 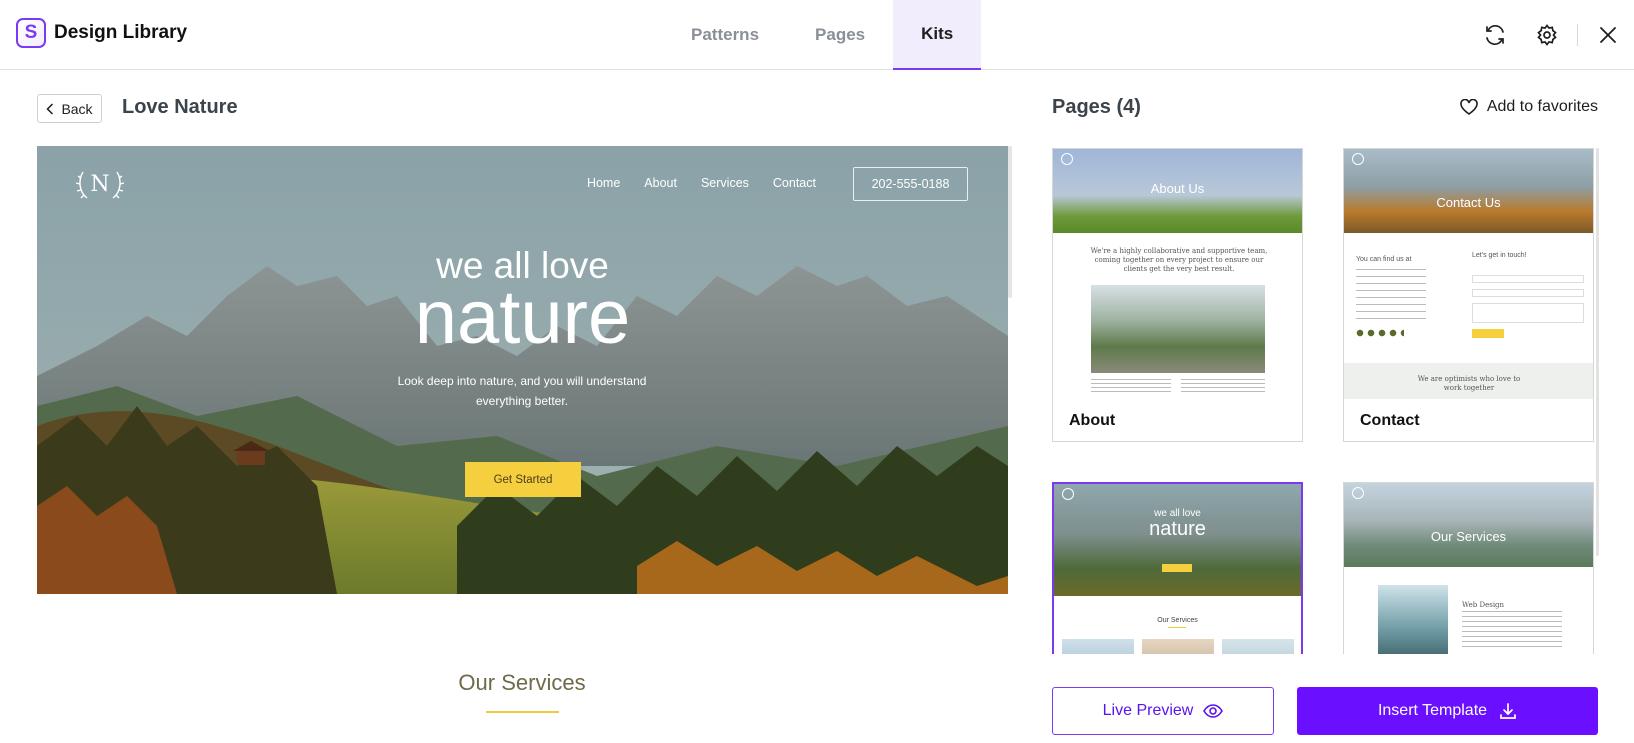 I want to click on pages-count-title: Pages (4), so click(x=1096, y=107).